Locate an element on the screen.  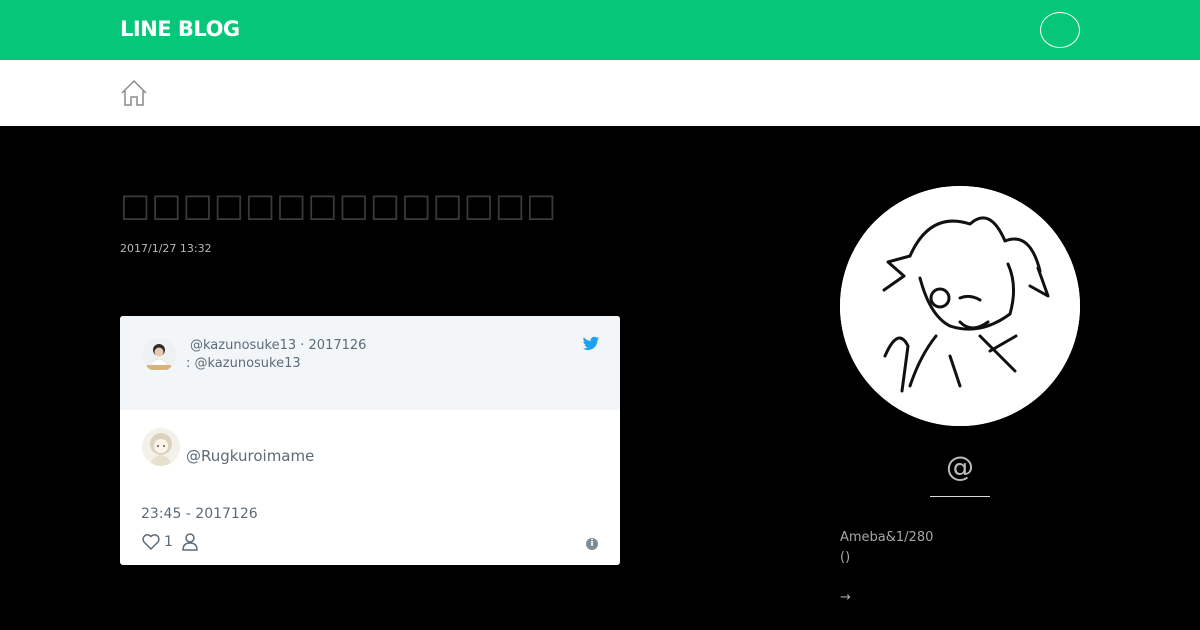
tweet-author-avatar is located at coordinates (159, 355).